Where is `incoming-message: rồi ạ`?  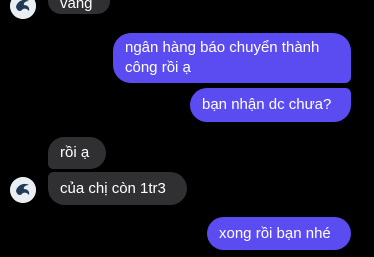 incoming-message: rồi ạ is located at coordinates (77, 153).